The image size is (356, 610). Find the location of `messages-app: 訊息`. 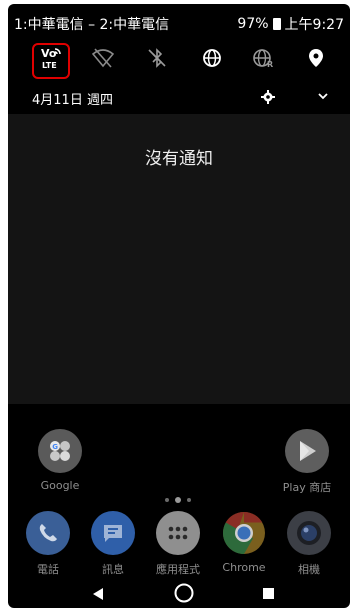

messages-app: 訊息 is located at coordinates (113, 544).